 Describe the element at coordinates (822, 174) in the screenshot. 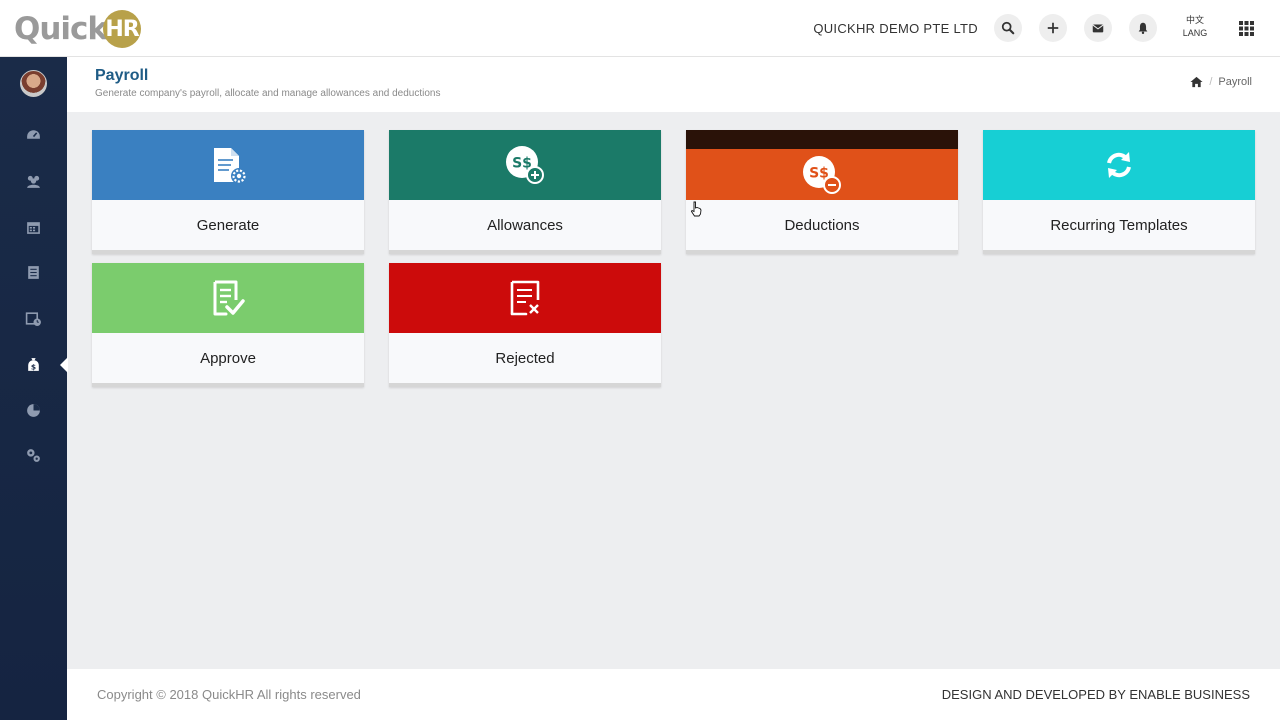

I see `money-minus-icon: S$` at that location.